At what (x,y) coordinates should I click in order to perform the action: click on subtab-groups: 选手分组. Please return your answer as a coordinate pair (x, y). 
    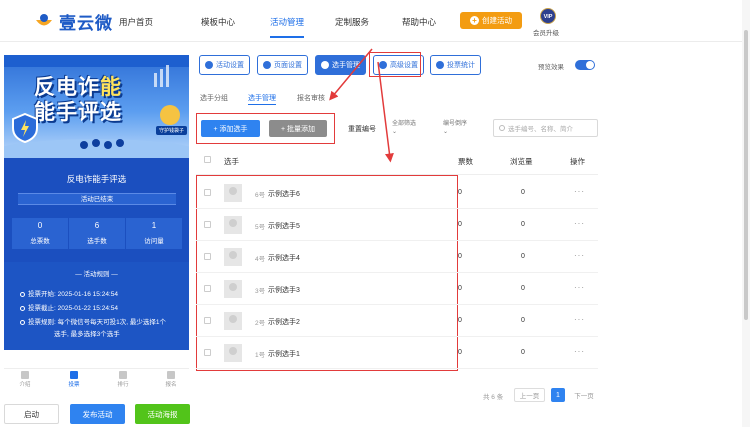
    Looking at the image, I should click on (214, 98).